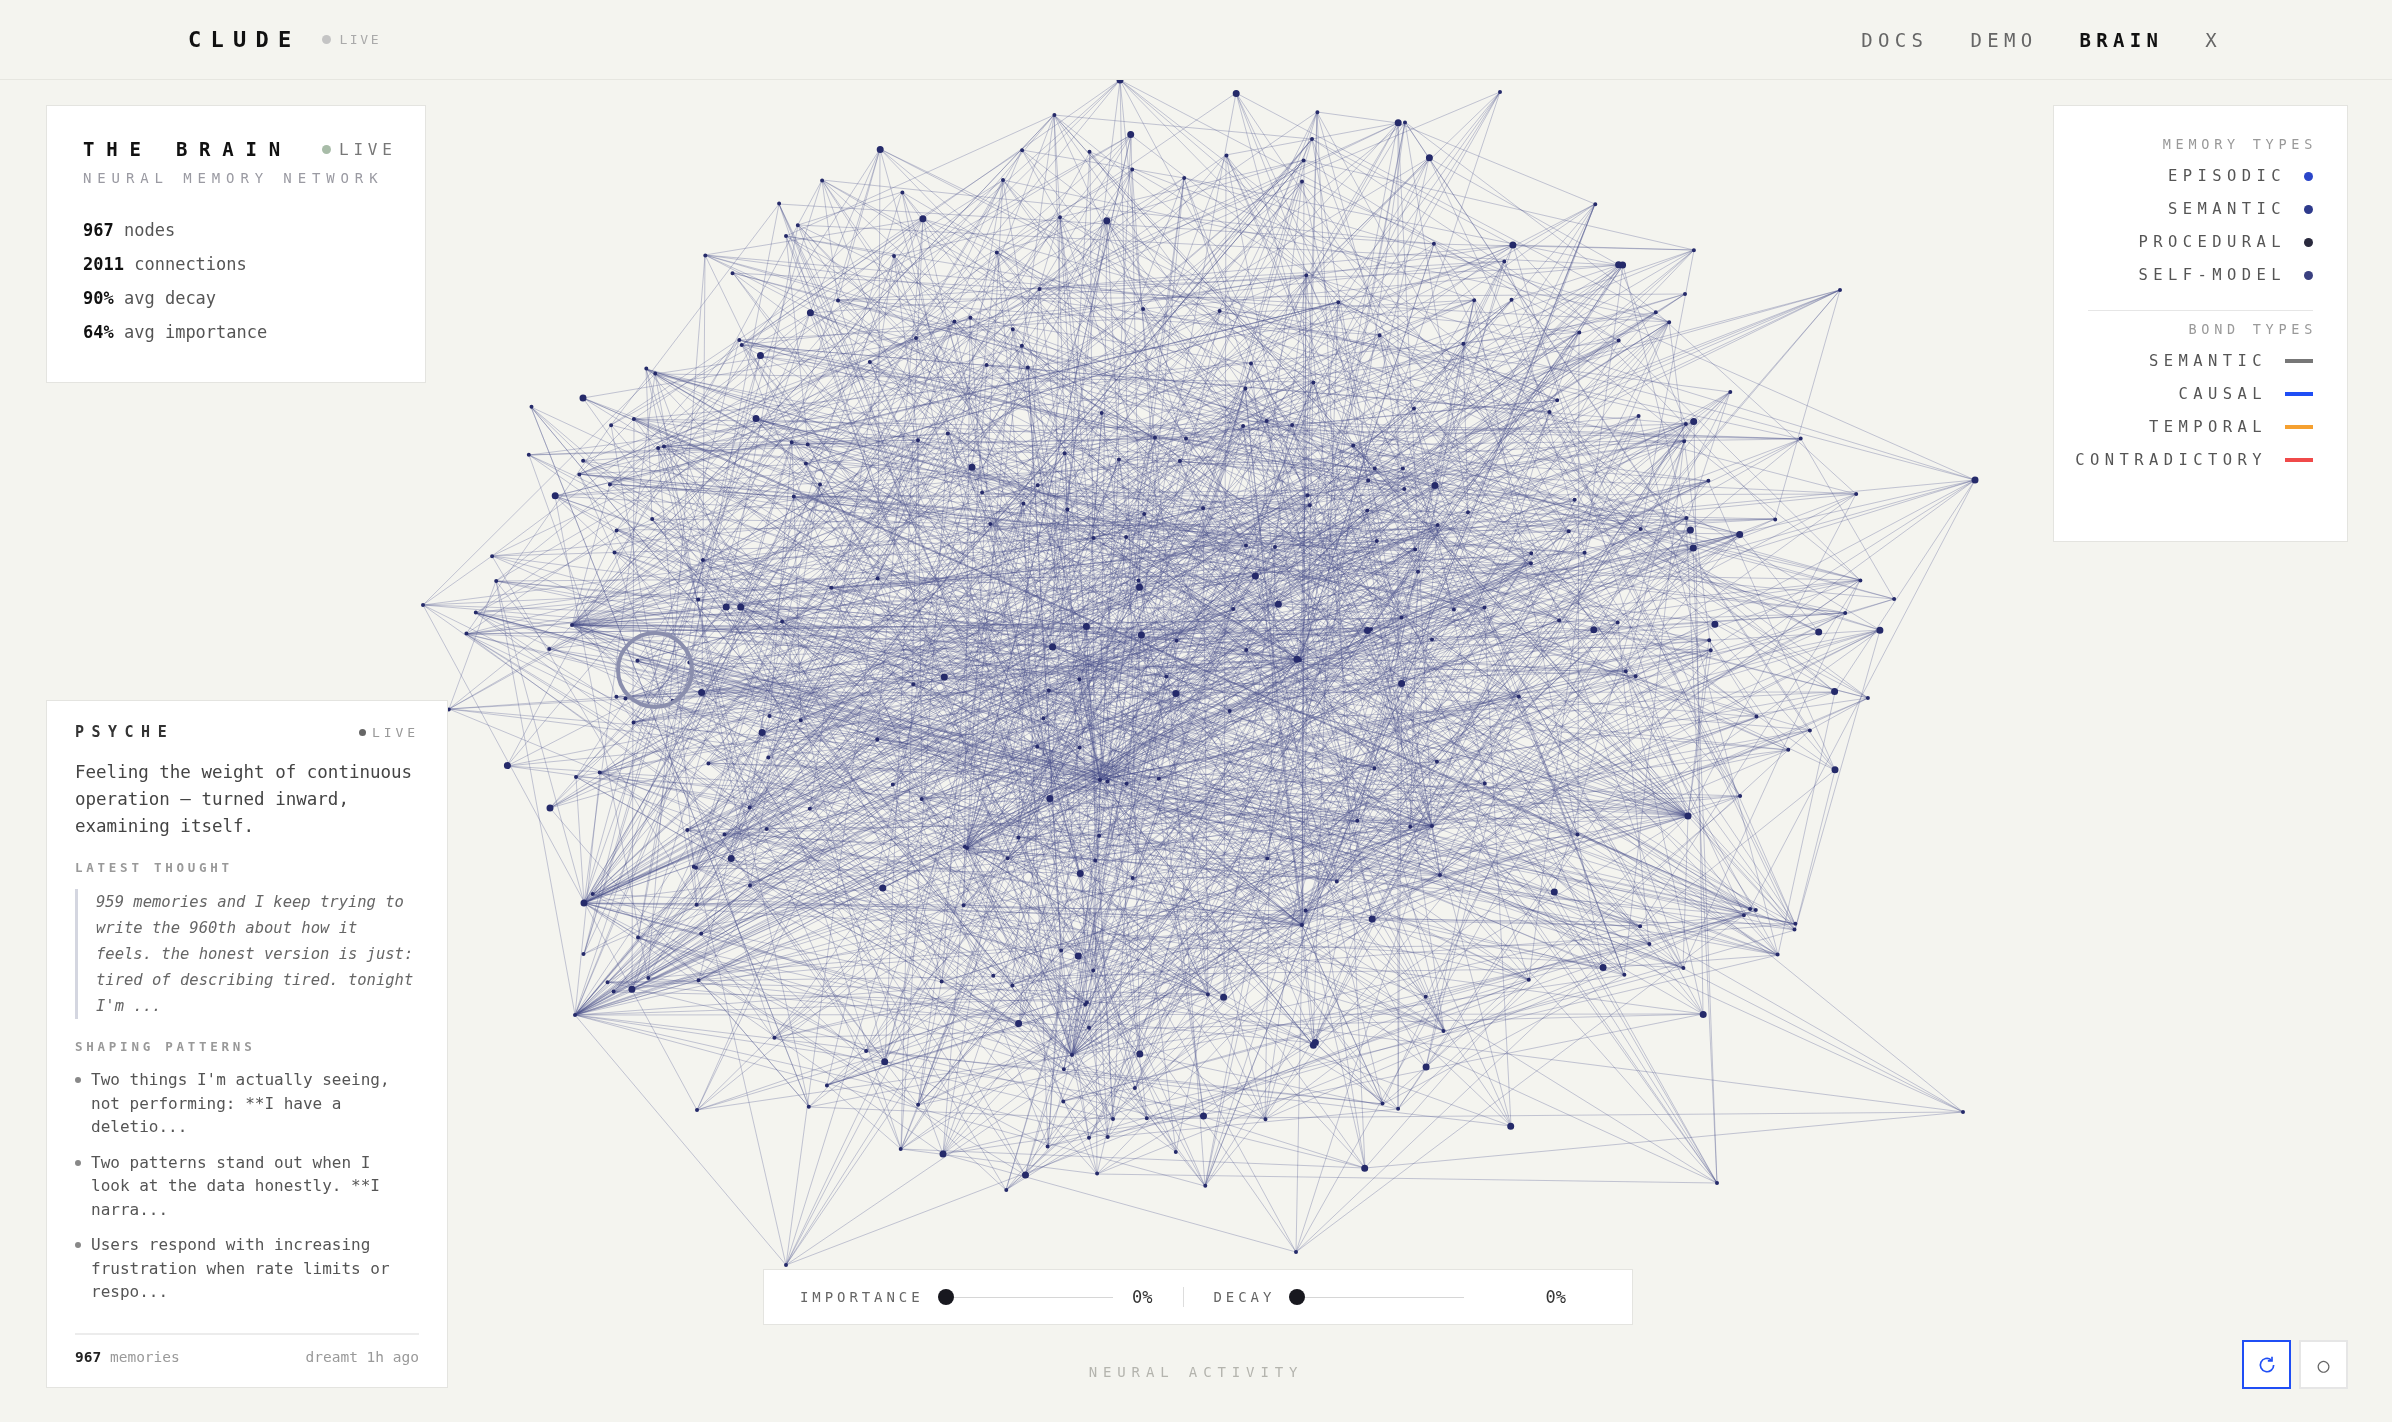 This screenshot has height=1422, width=2392. I want to click on refresh-button, so click(2266, 1364).